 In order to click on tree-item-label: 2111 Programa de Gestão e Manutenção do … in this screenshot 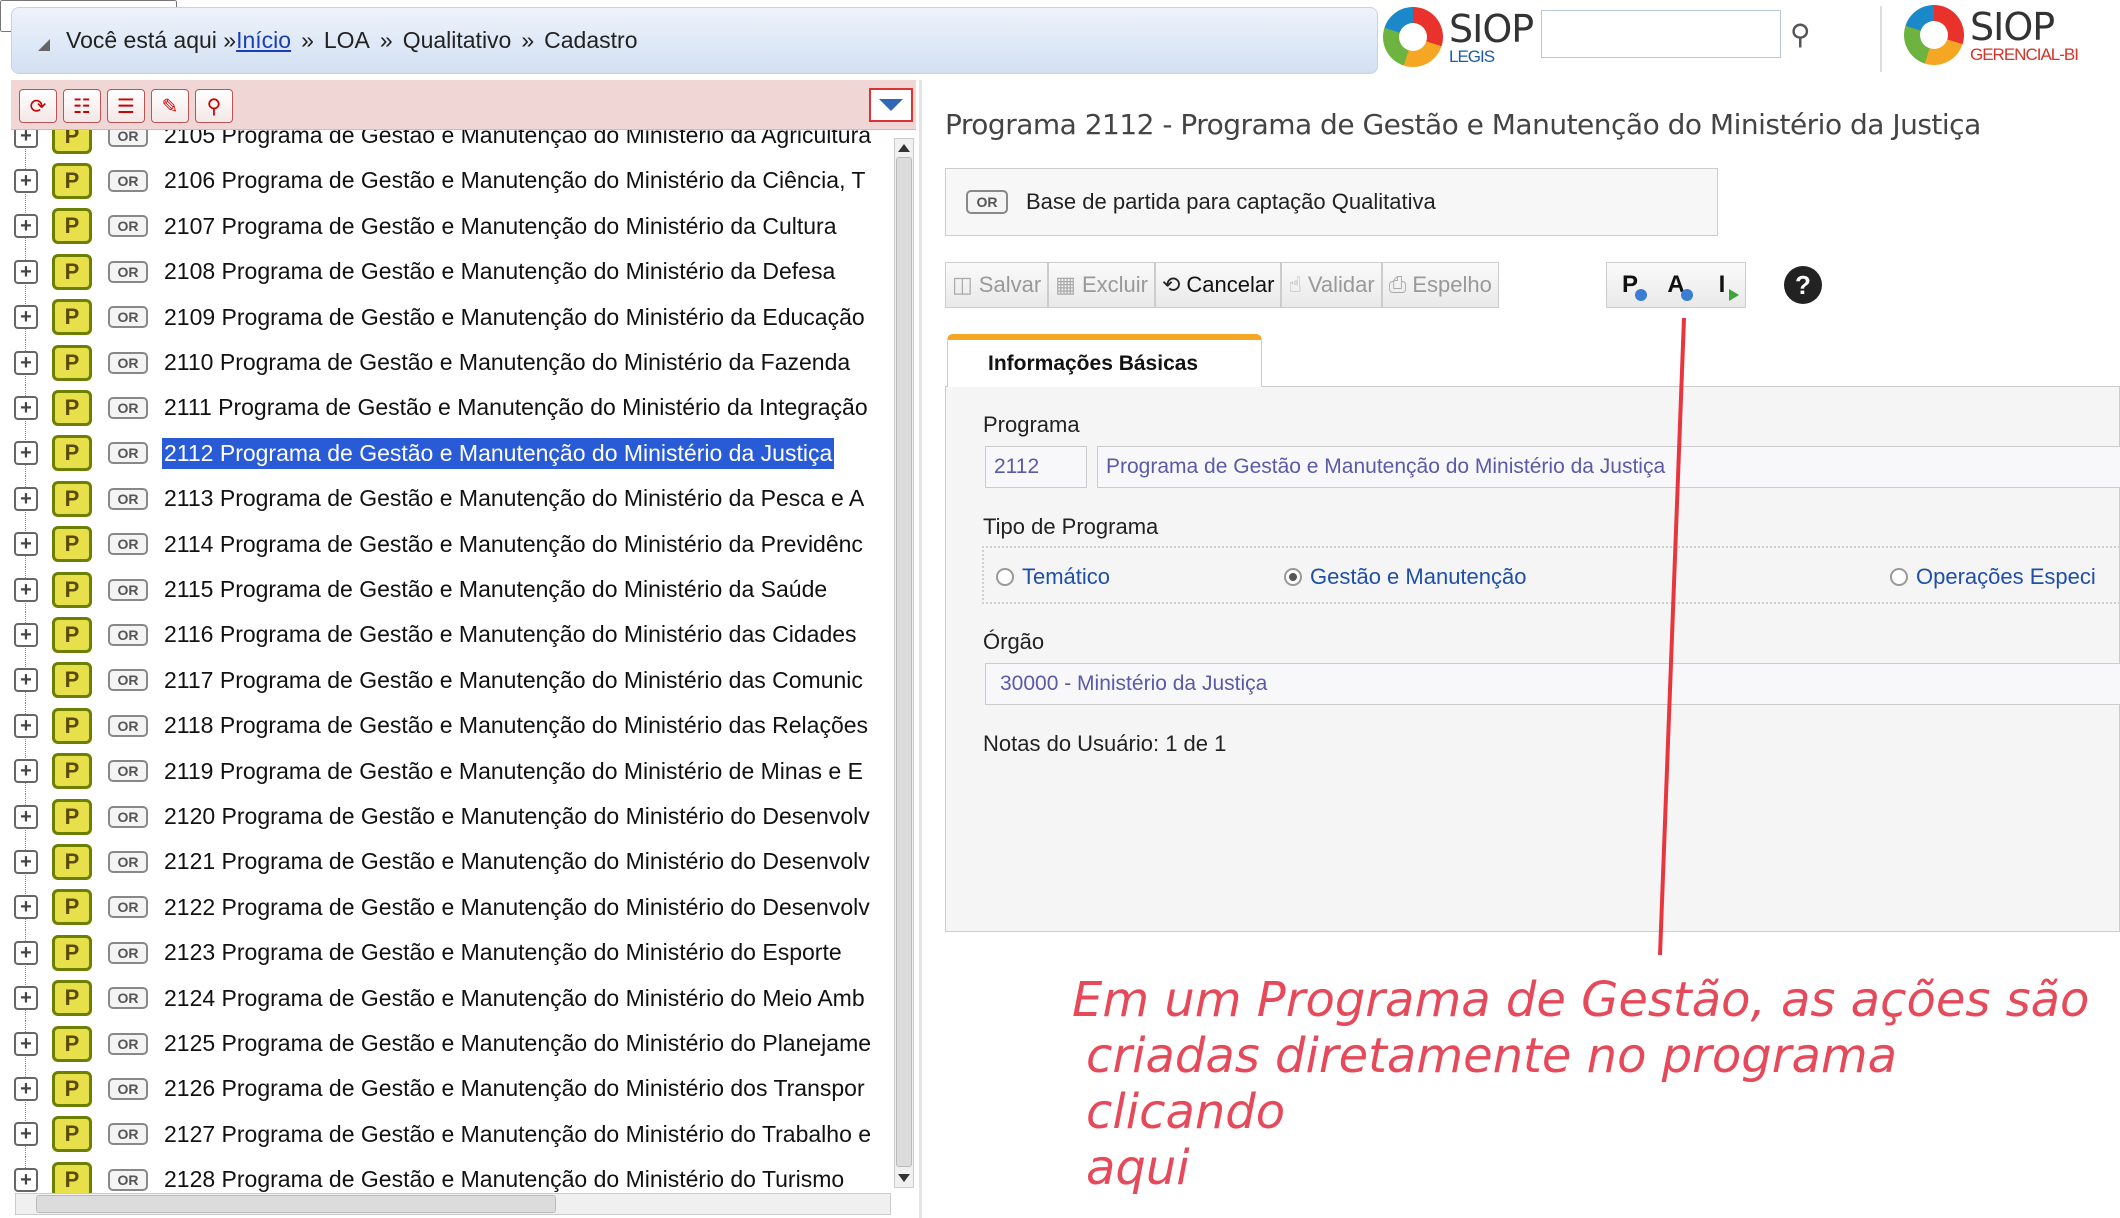, I will do `click(516, 407)`.